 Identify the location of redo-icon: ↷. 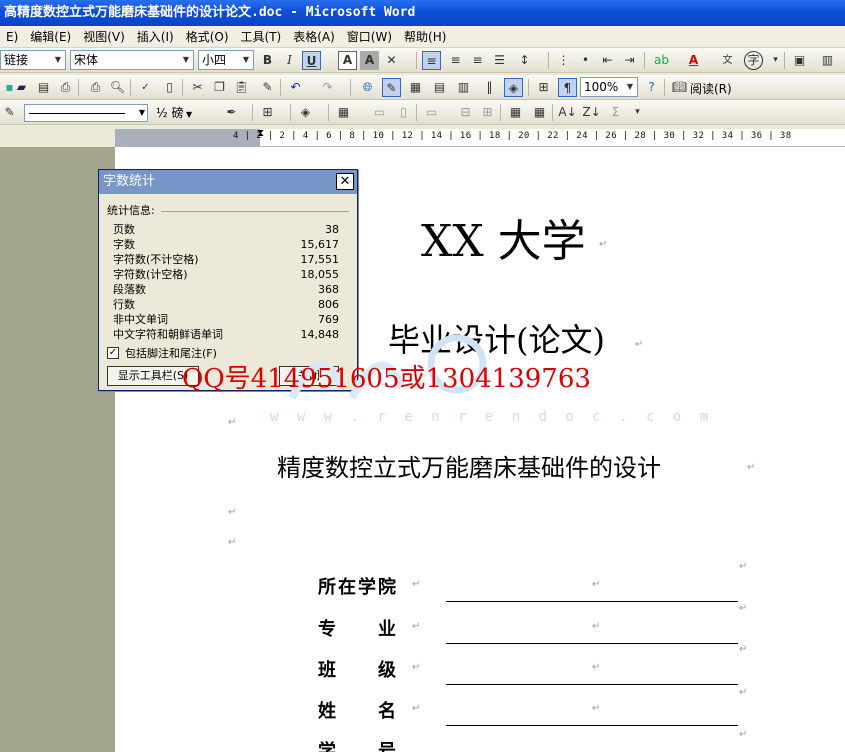
(327, 87).